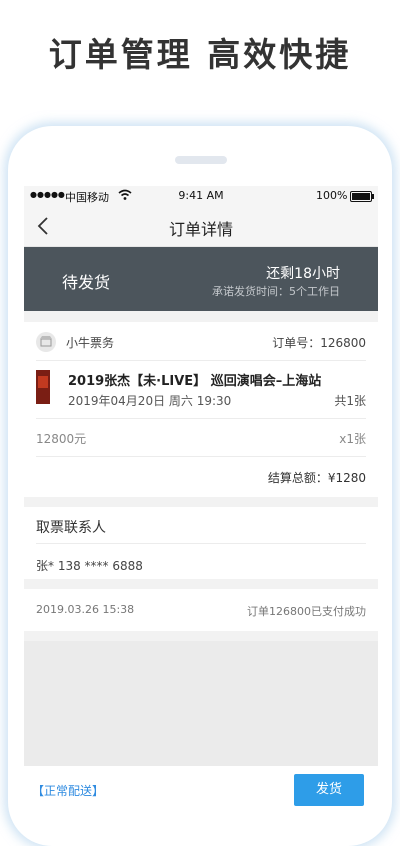 This screenshot has width=400, height=846. What do you see at coordinates (276, 291) in the screenshot?
I see `promised-ship-time: 承诺发货时间：5个工作日` at bounding box center [276, 291].